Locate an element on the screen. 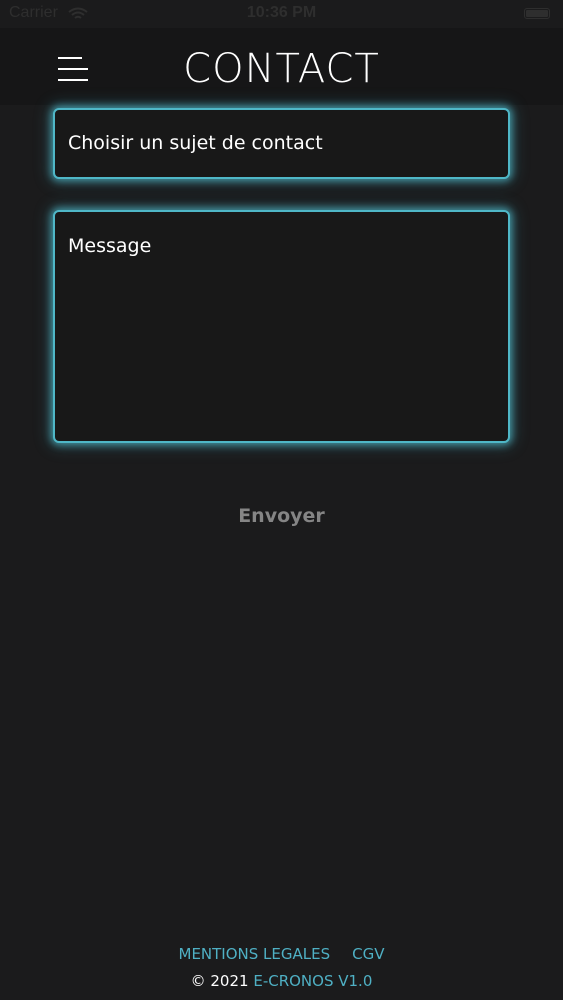  send-button: Envoyer is located at coordinates (281, 516).